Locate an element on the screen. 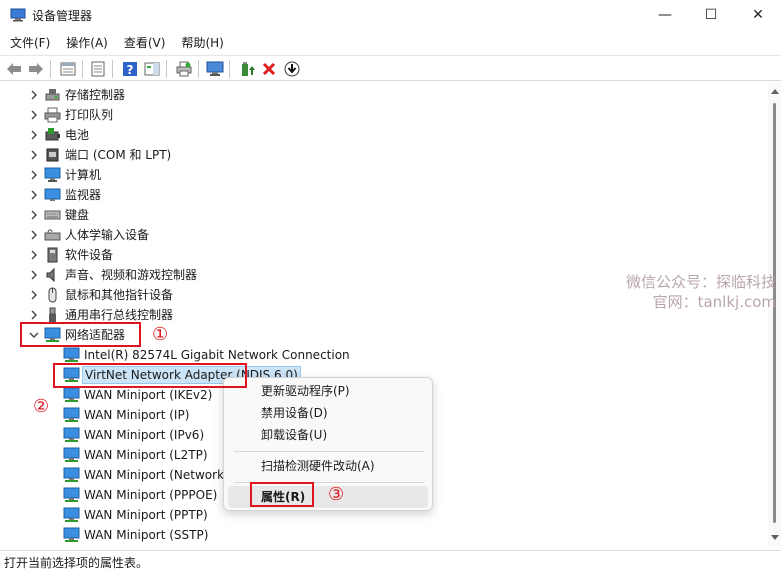  watermark-line1: 微信公众号：探临科技 is located at coordinates (700, 282).